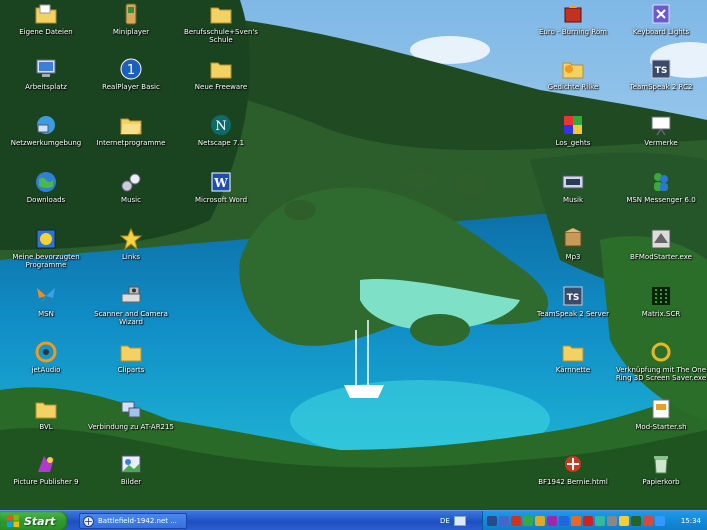 The height and width of the screenshot is (530, 707). What do you see at coordinates (573, 464) in the screenshot?
I see `bf1942-icon` at bounding box center [573, 464].